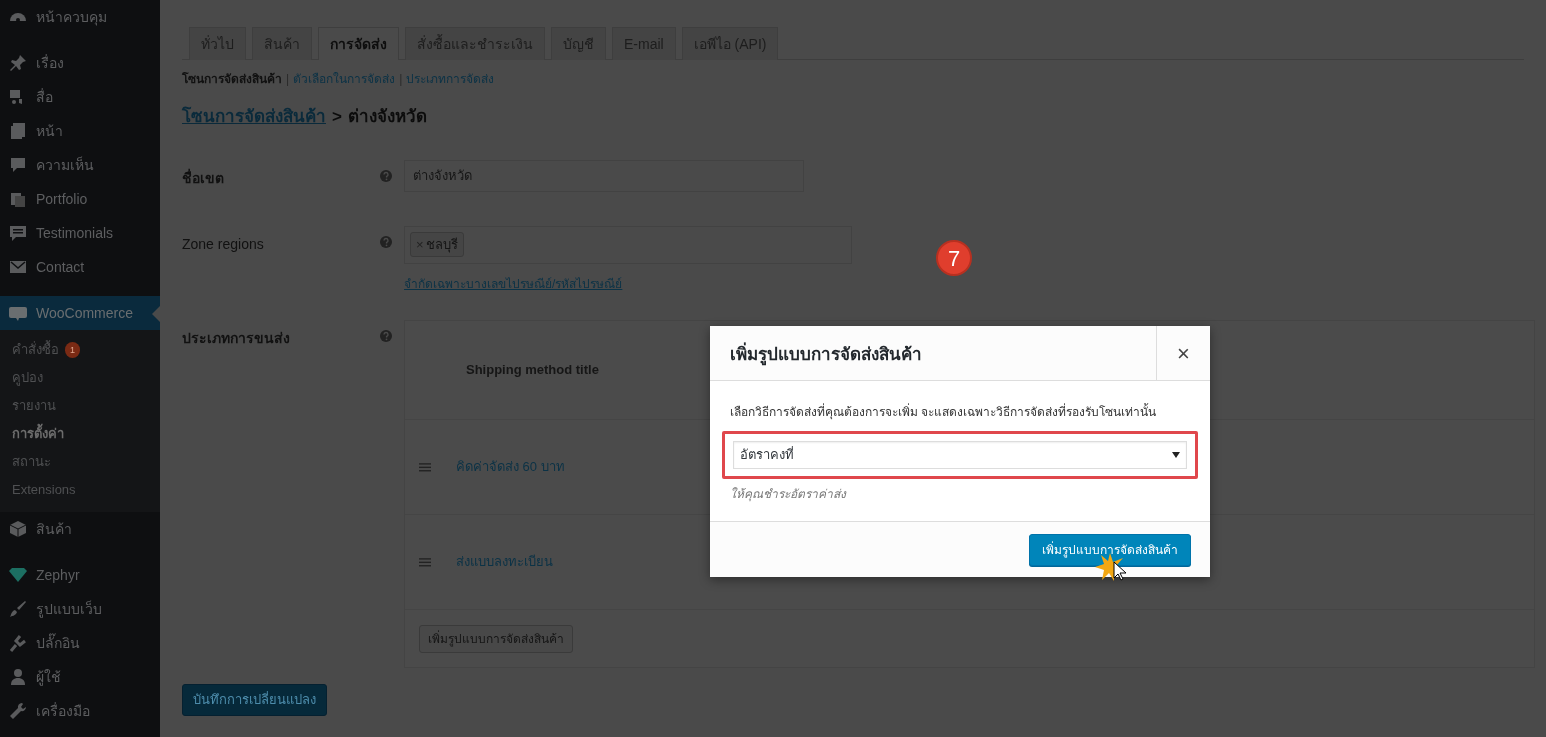  What do you see at coordinates (954, 258) in the screenshot?
I see `step-number-badge: 7` at bounding box center [954, 258].